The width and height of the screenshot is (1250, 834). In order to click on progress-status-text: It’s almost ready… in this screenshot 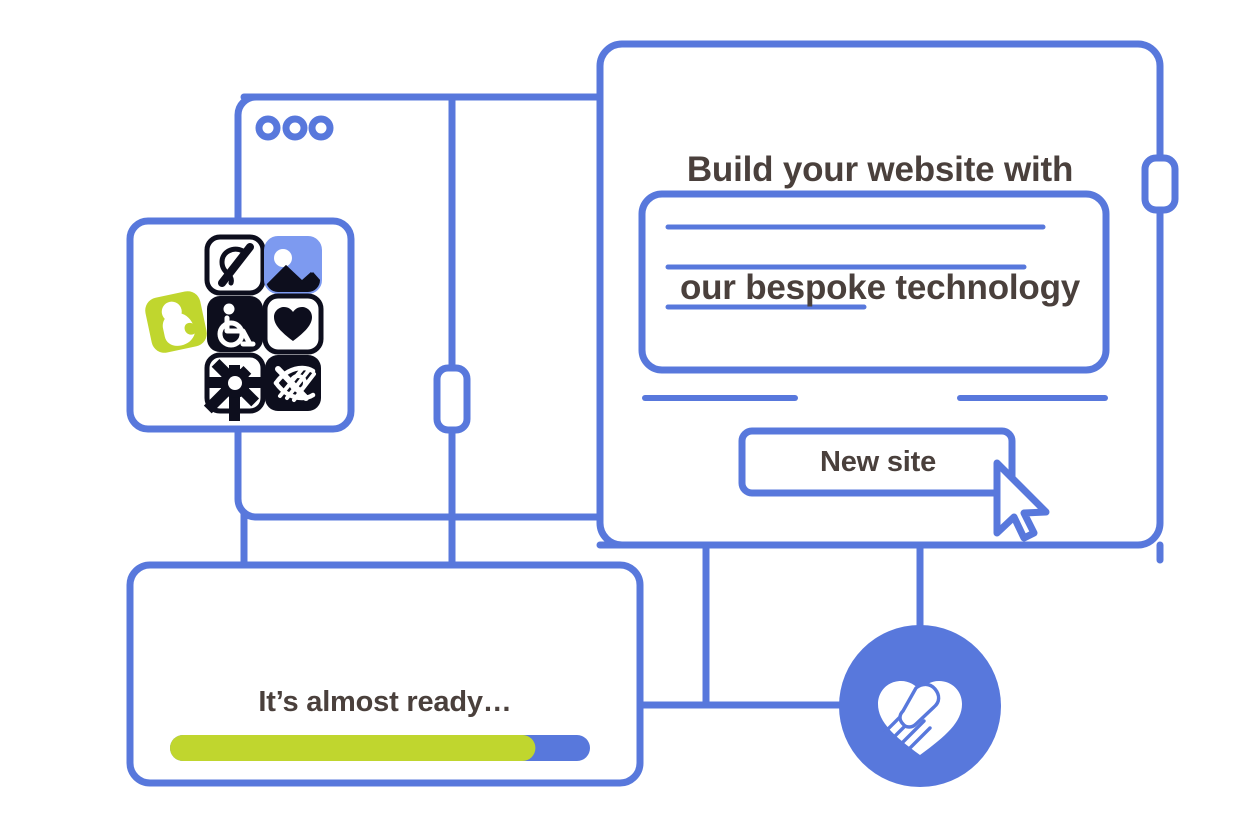, I will do `click(385, 702)`.